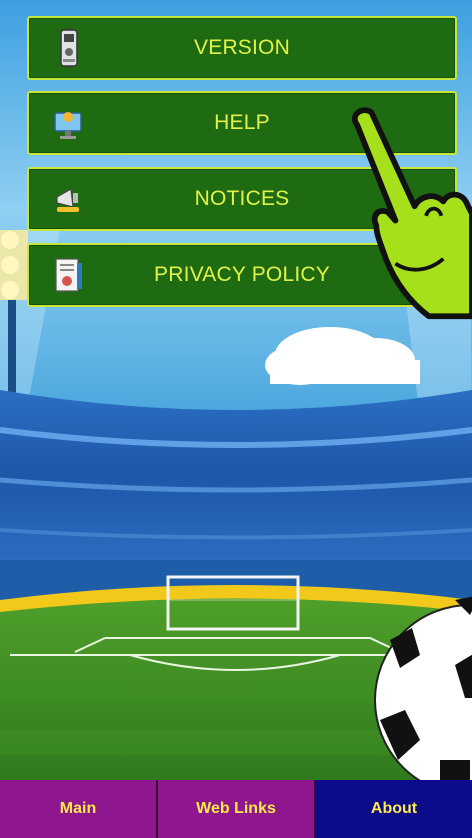 This screenshot has width=472, height=838. Describe the element at coordinates (79, 809) in the screenshot. I see `tab-main: Main` at that location.